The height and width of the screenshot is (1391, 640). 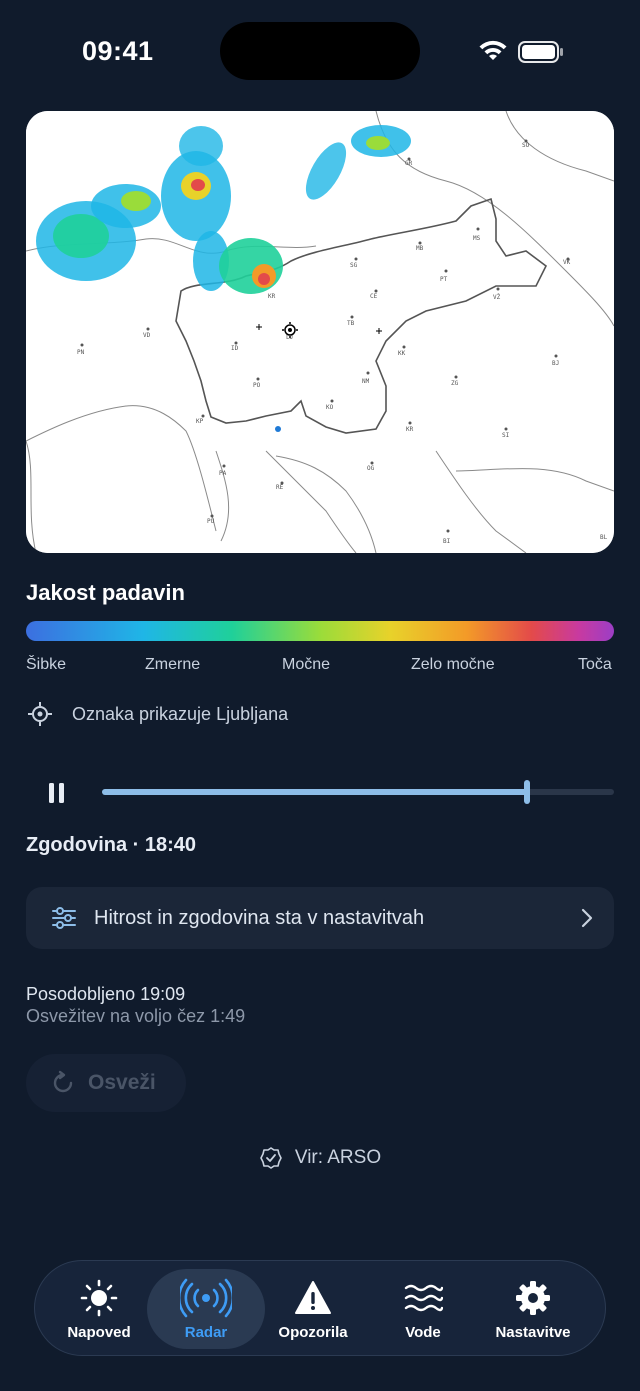 I want to click on svg-text: MB, so click(x=420, y=248).